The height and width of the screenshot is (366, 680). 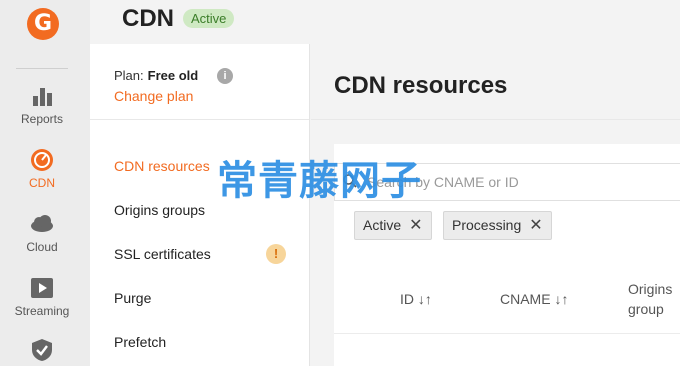 I want to click on warning-icon: !, so click(x=276, y=254).